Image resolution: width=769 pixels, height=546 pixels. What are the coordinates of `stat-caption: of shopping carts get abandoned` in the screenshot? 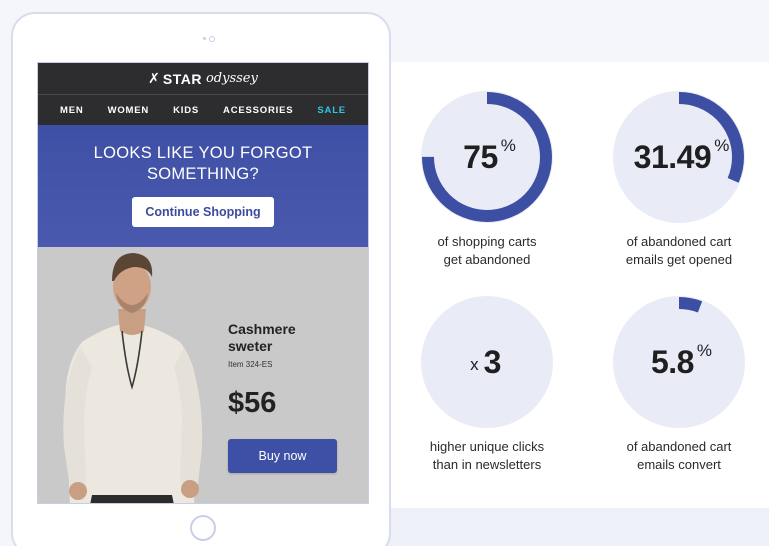 It's located at (487, 251).